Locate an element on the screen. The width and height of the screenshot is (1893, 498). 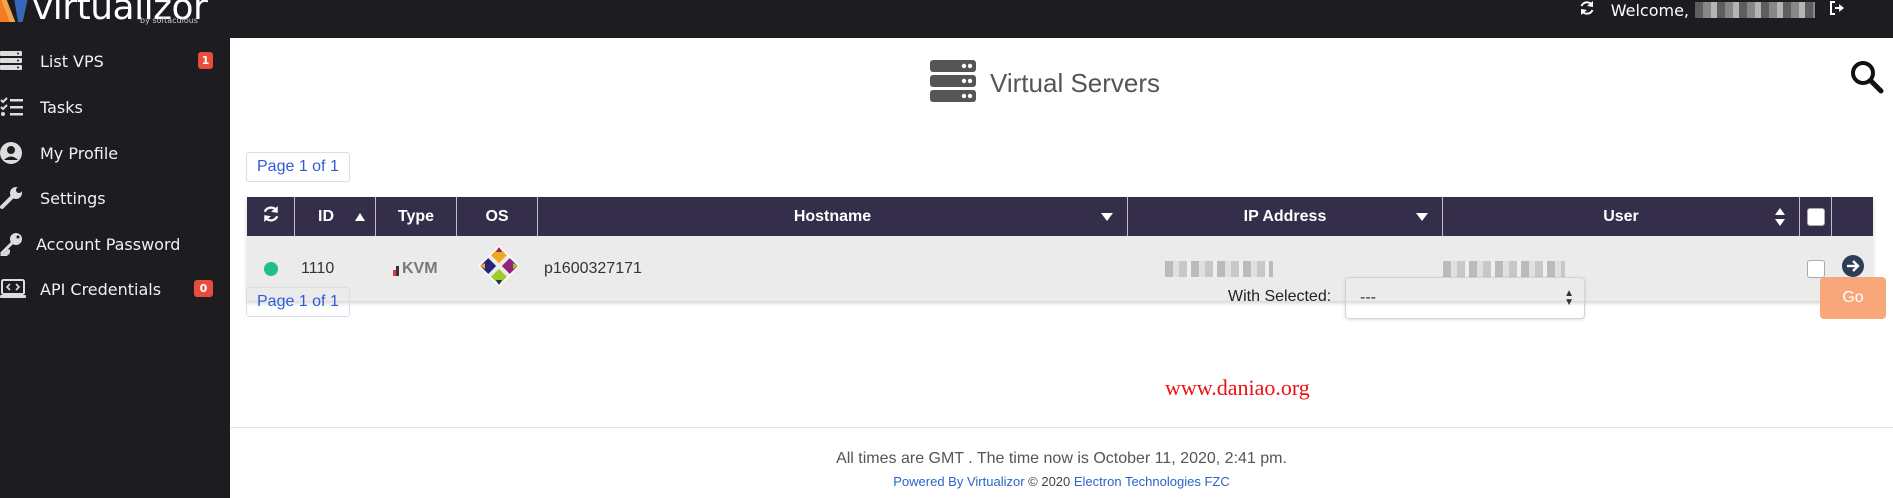
company-link: Electron Technologies FZC is located at coordinates (1152, 481).